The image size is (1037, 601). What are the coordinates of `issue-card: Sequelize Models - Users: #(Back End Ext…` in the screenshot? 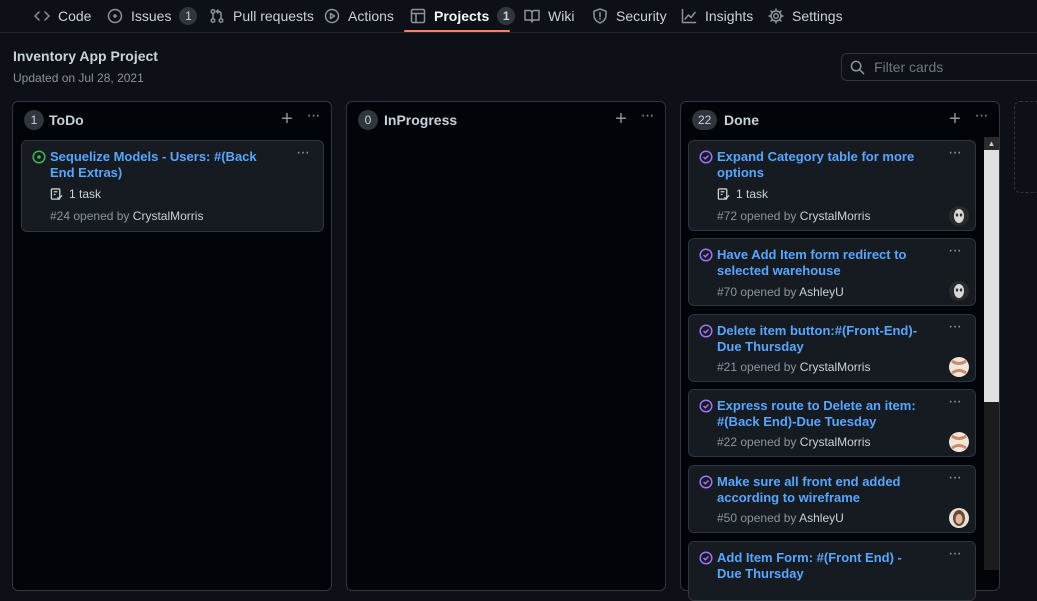 It's located at (172, 186).